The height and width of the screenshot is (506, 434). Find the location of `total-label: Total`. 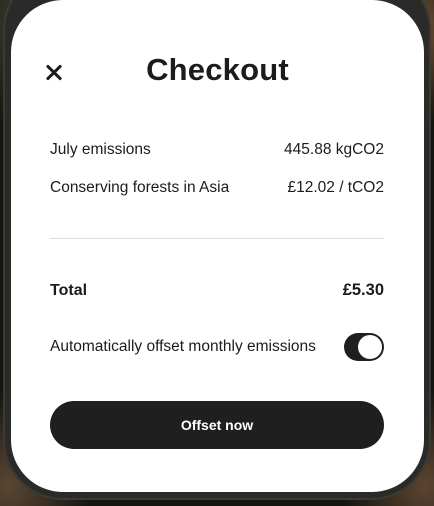

total-label: Total is located at coordinates (69, 290).